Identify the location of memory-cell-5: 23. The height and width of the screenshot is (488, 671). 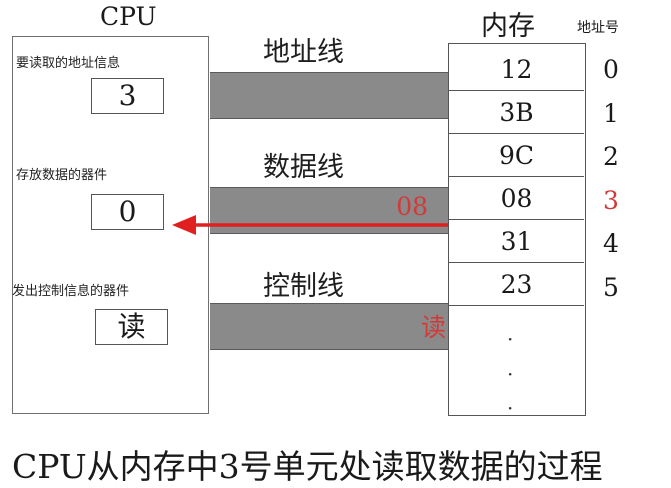
(516, 284).